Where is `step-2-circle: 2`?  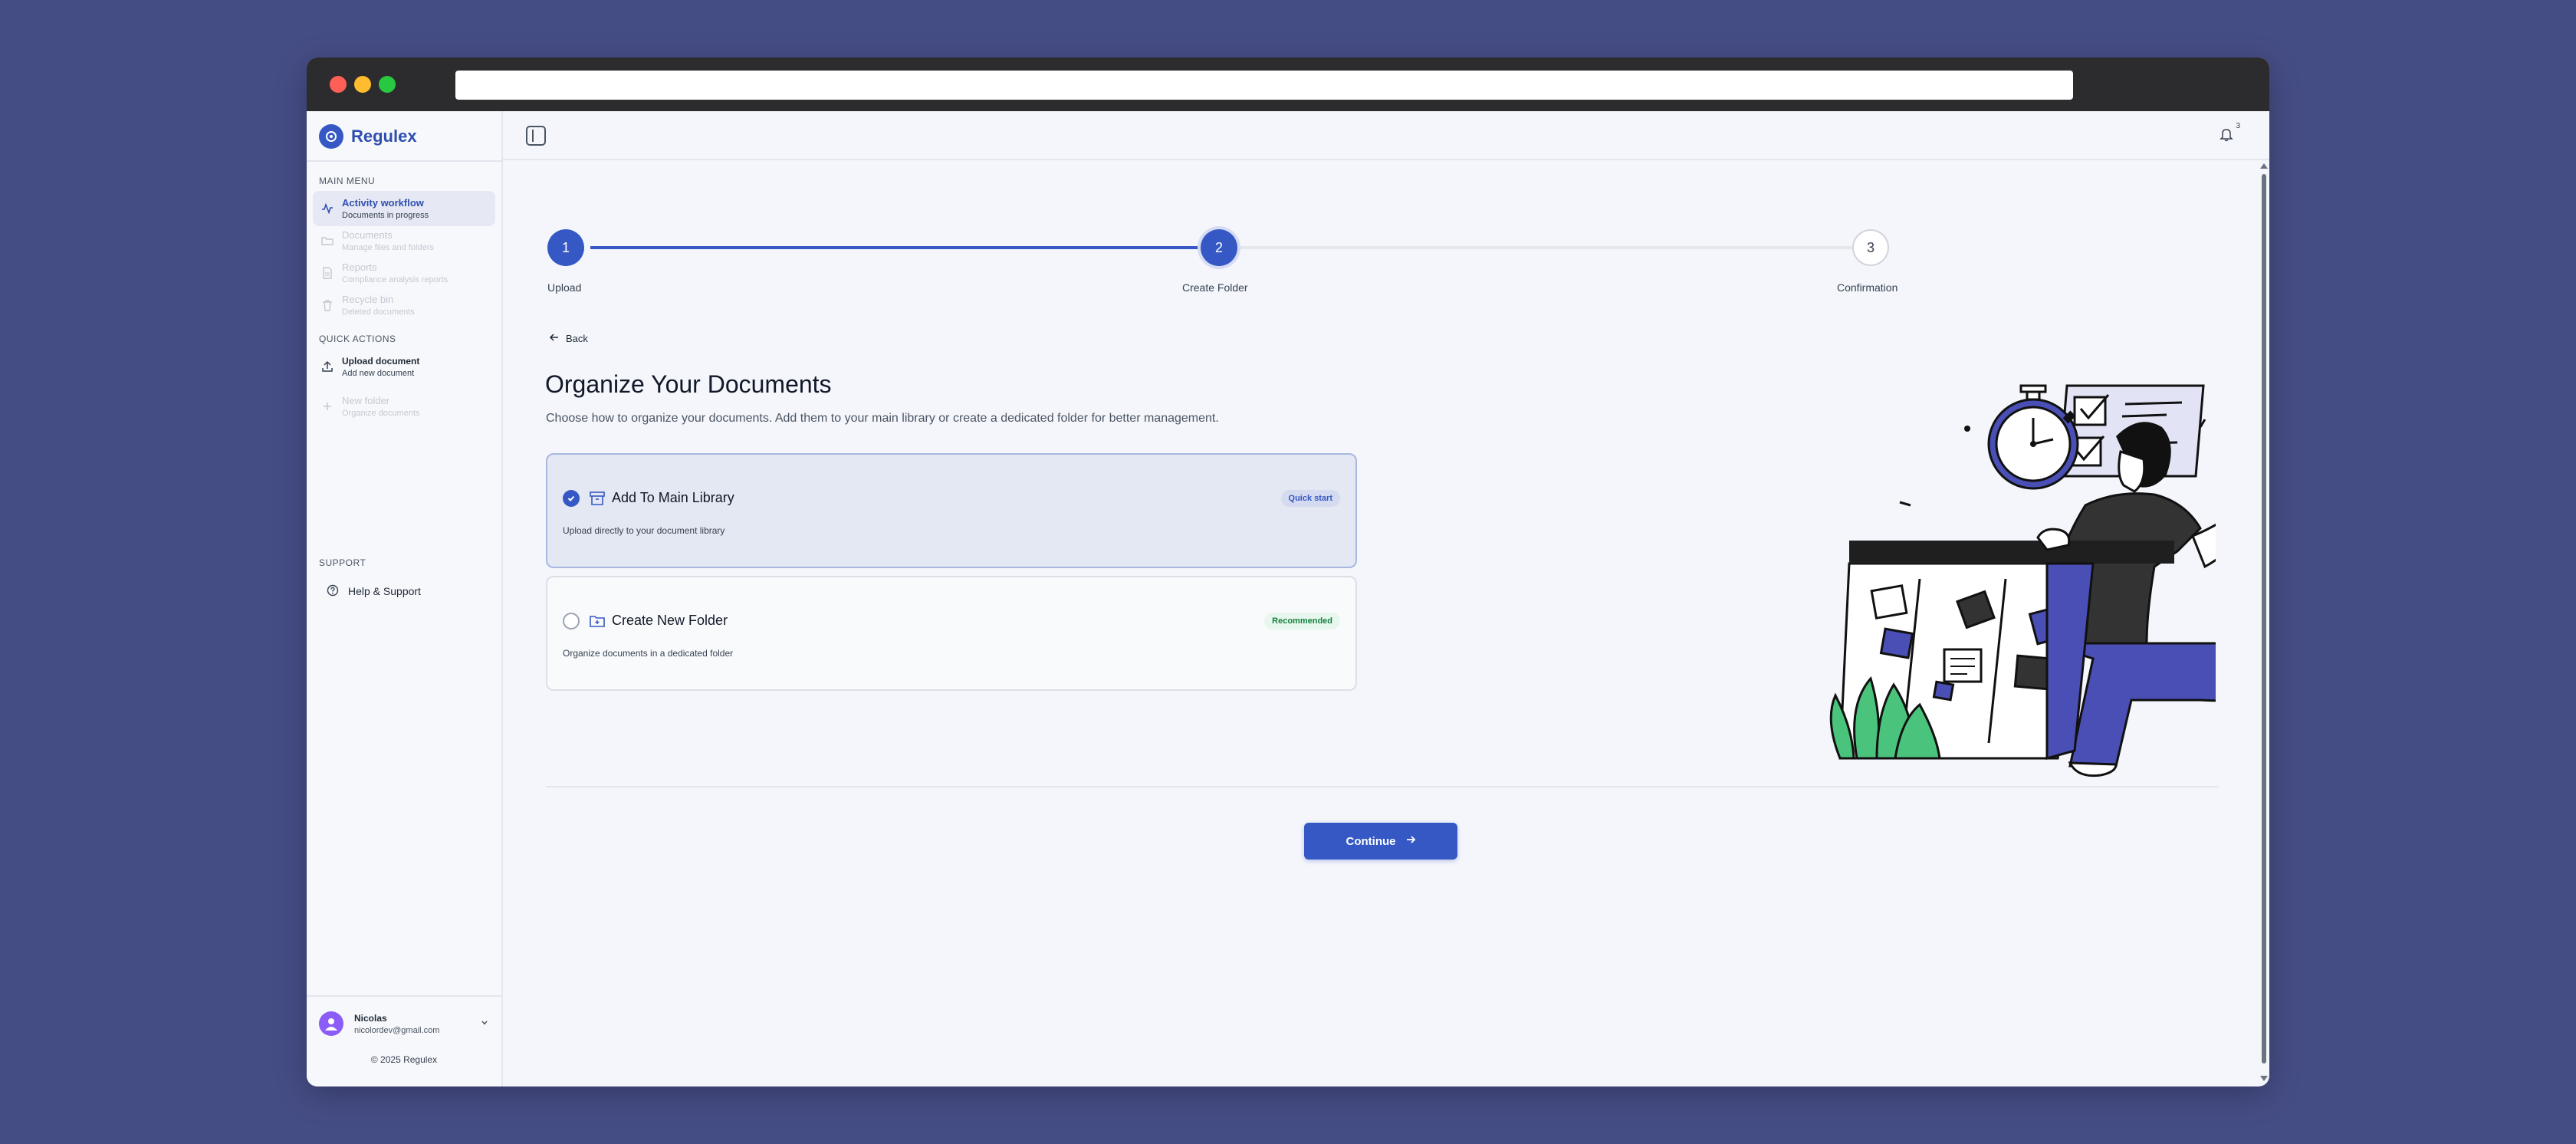
step-2-circle: 2 is located at coordinates (1219, 247).